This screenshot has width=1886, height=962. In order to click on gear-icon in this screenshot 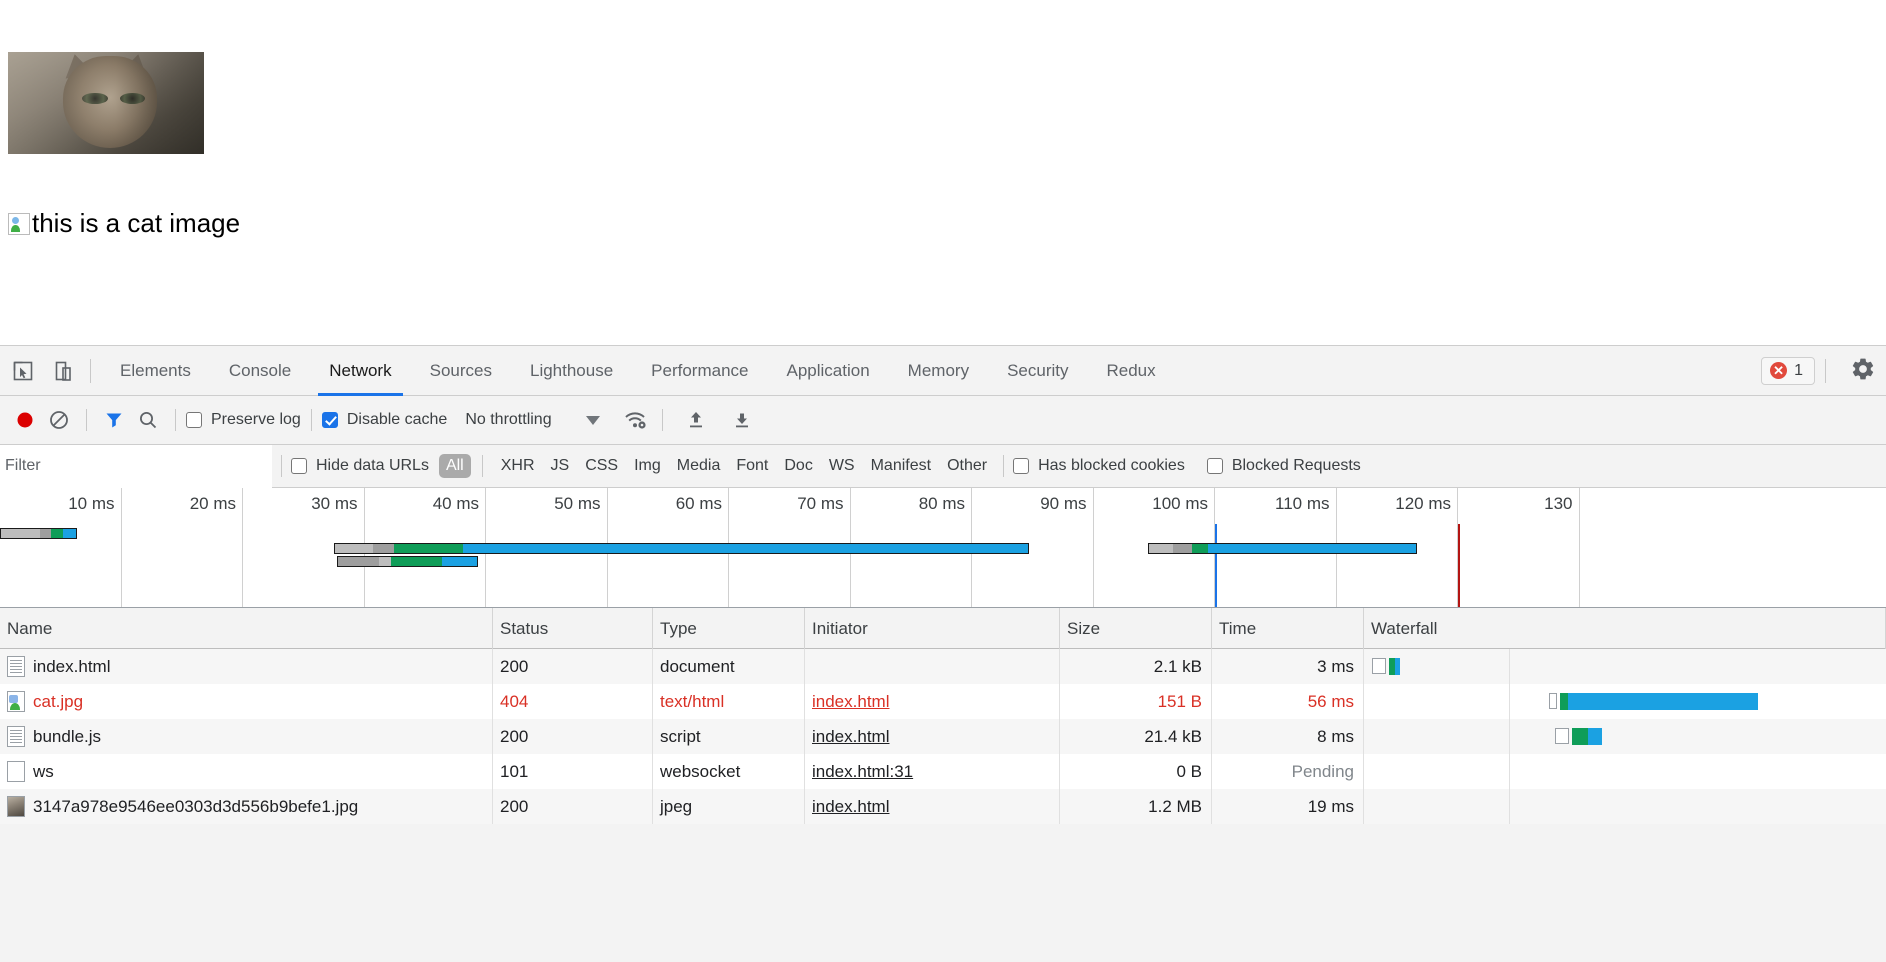, I will do `click(1863, 370)`.